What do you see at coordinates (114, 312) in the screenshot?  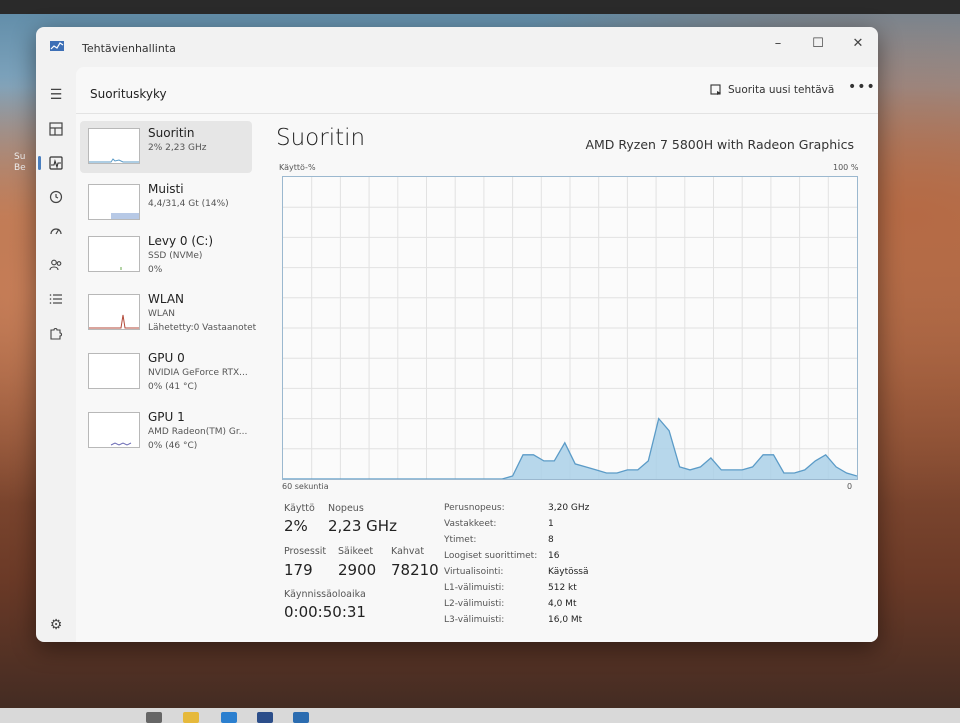 I see `wlan-thumbnail-graph` at bounding box center [114, 312].